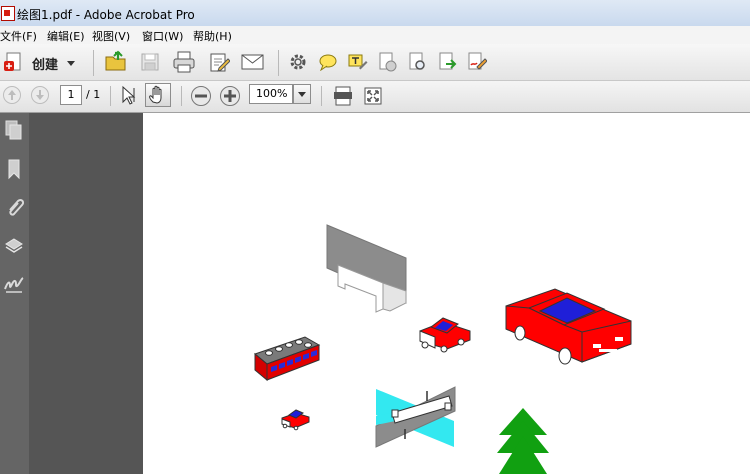 Image resolution: width=750 pixels, height=474 pixels. I want to click on window-title: 绘图1.pdf - Adobe Acrobat Pro, so click(106, 15).